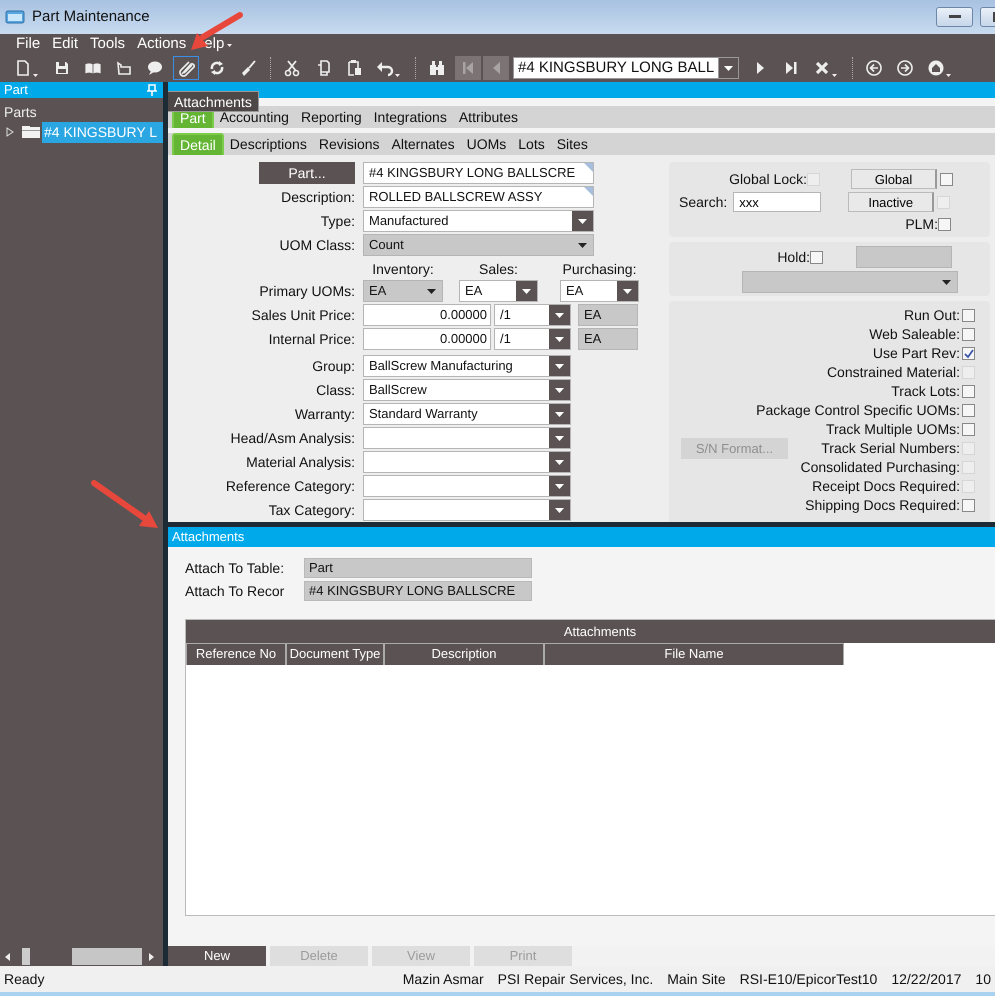 Image resolution: width=995 pixels, height=996 pixels. I want to click on action-button: Delete, so click(319, 956).